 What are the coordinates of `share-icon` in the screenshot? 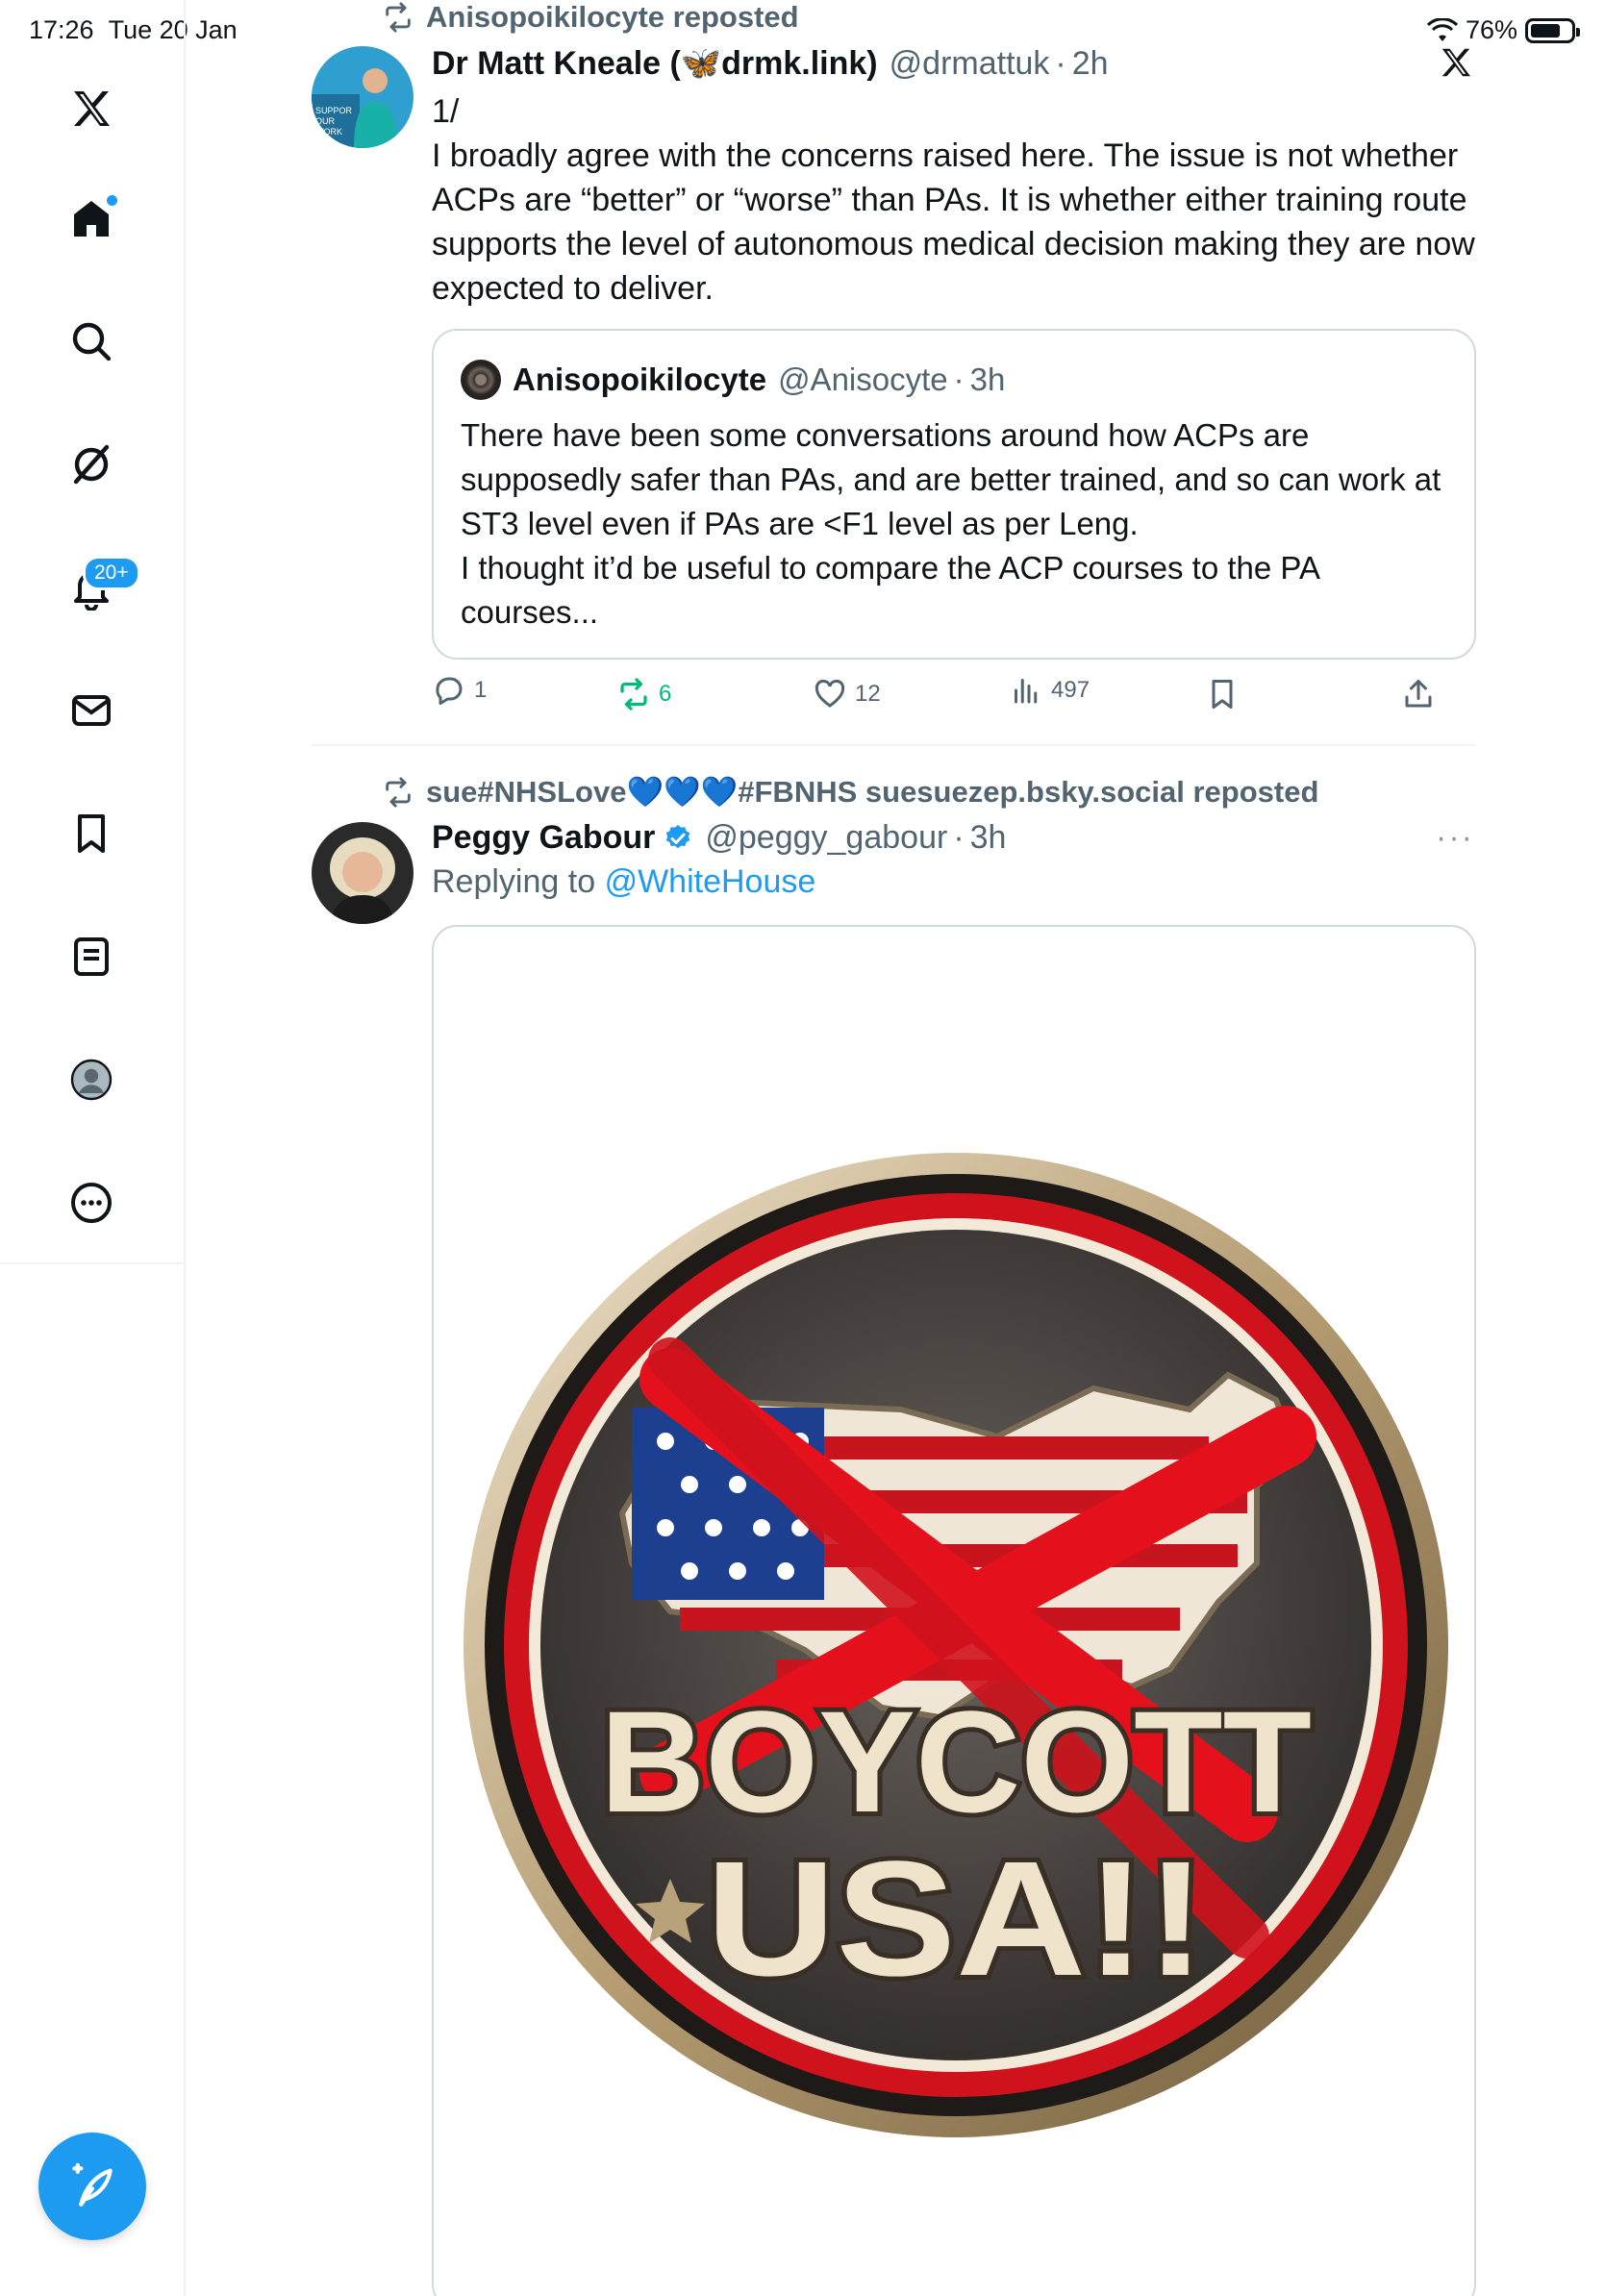 It's located at (1418, 694).